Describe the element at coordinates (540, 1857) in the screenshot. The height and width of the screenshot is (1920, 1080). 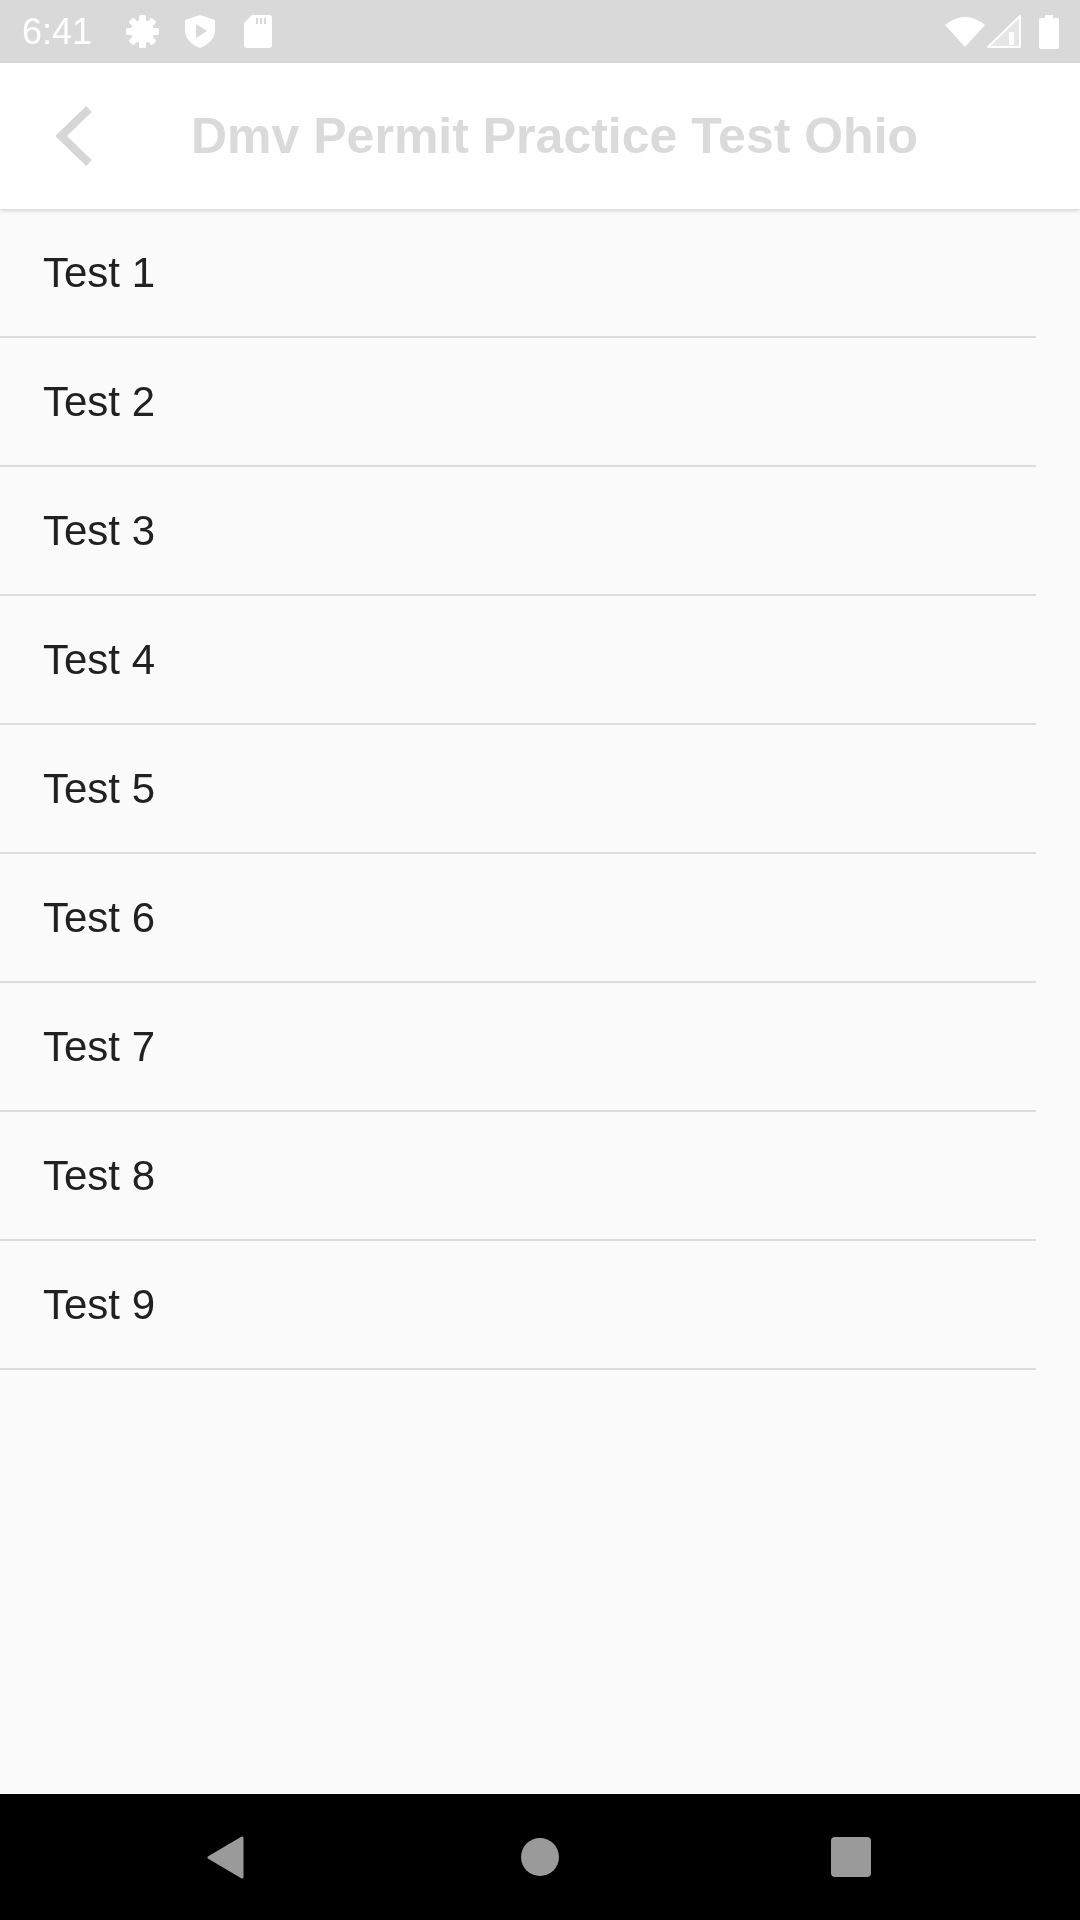
I see `nav-home-icon` at that location.